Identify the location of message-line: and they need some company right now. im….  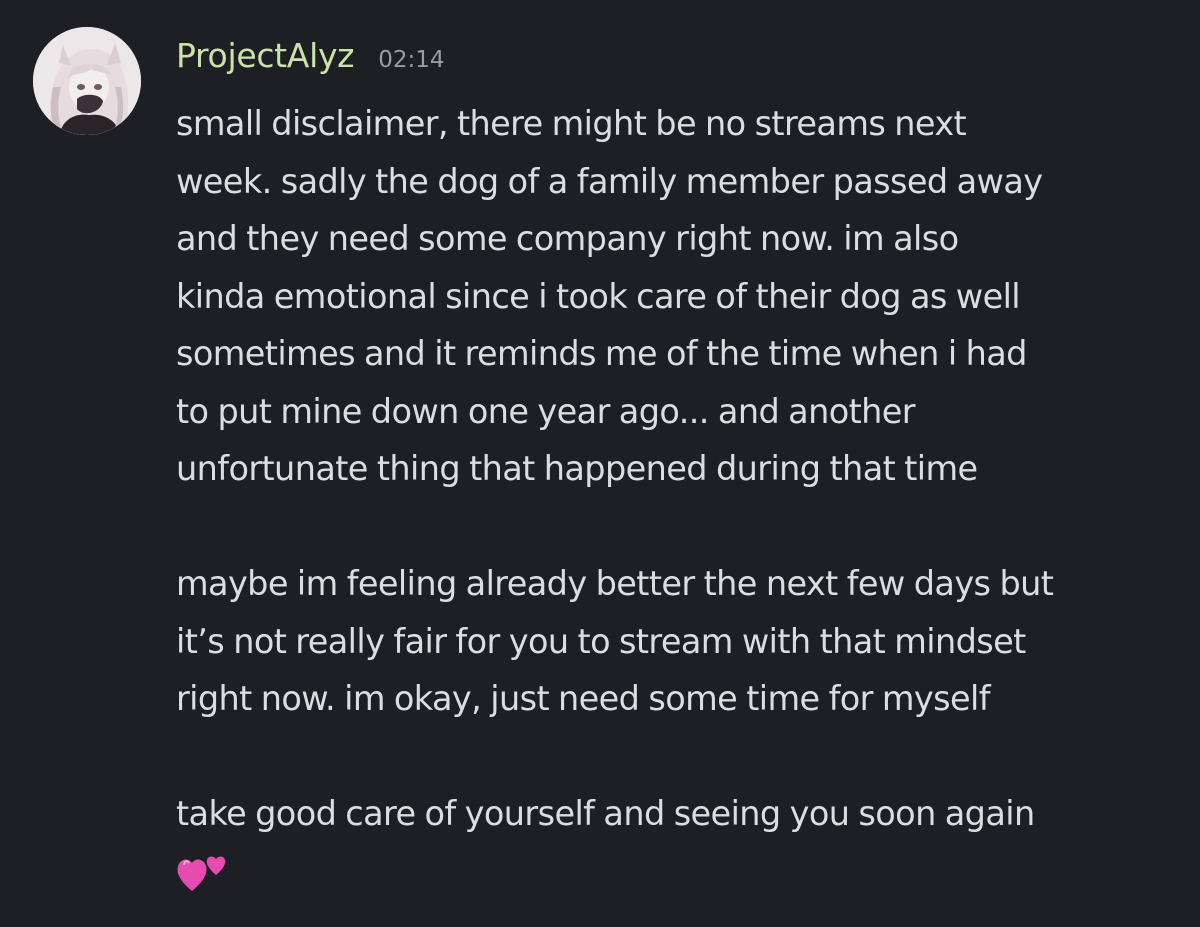
(567, 238).